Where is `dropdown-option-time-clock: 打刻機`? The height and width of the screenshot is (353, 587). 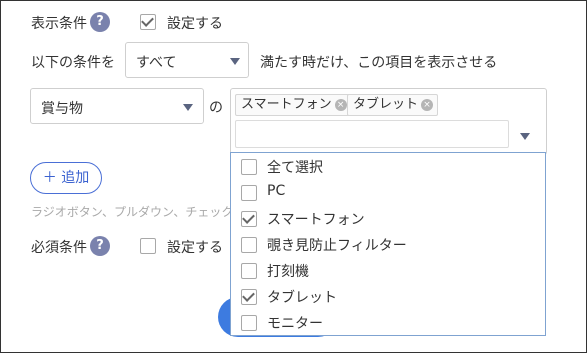 dropdown-option-time-clock: 打刻機 is located at coordinates (388, 270).